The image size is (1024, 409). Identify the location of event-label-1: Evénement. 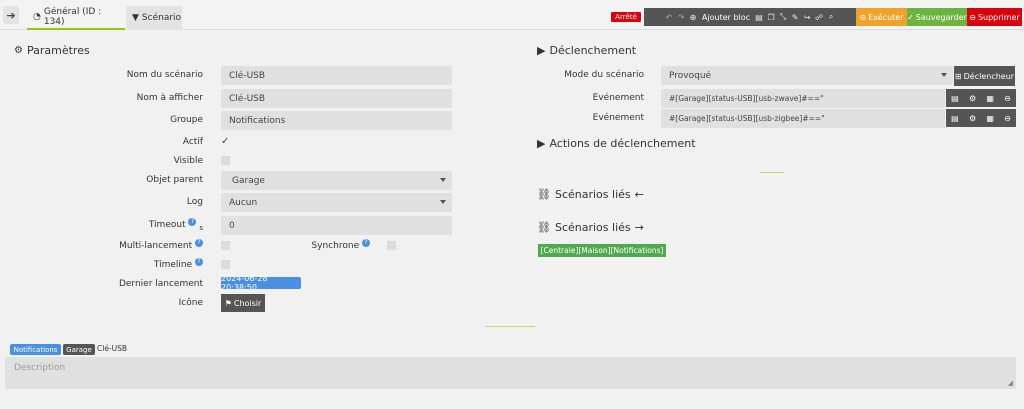
(618, 98).